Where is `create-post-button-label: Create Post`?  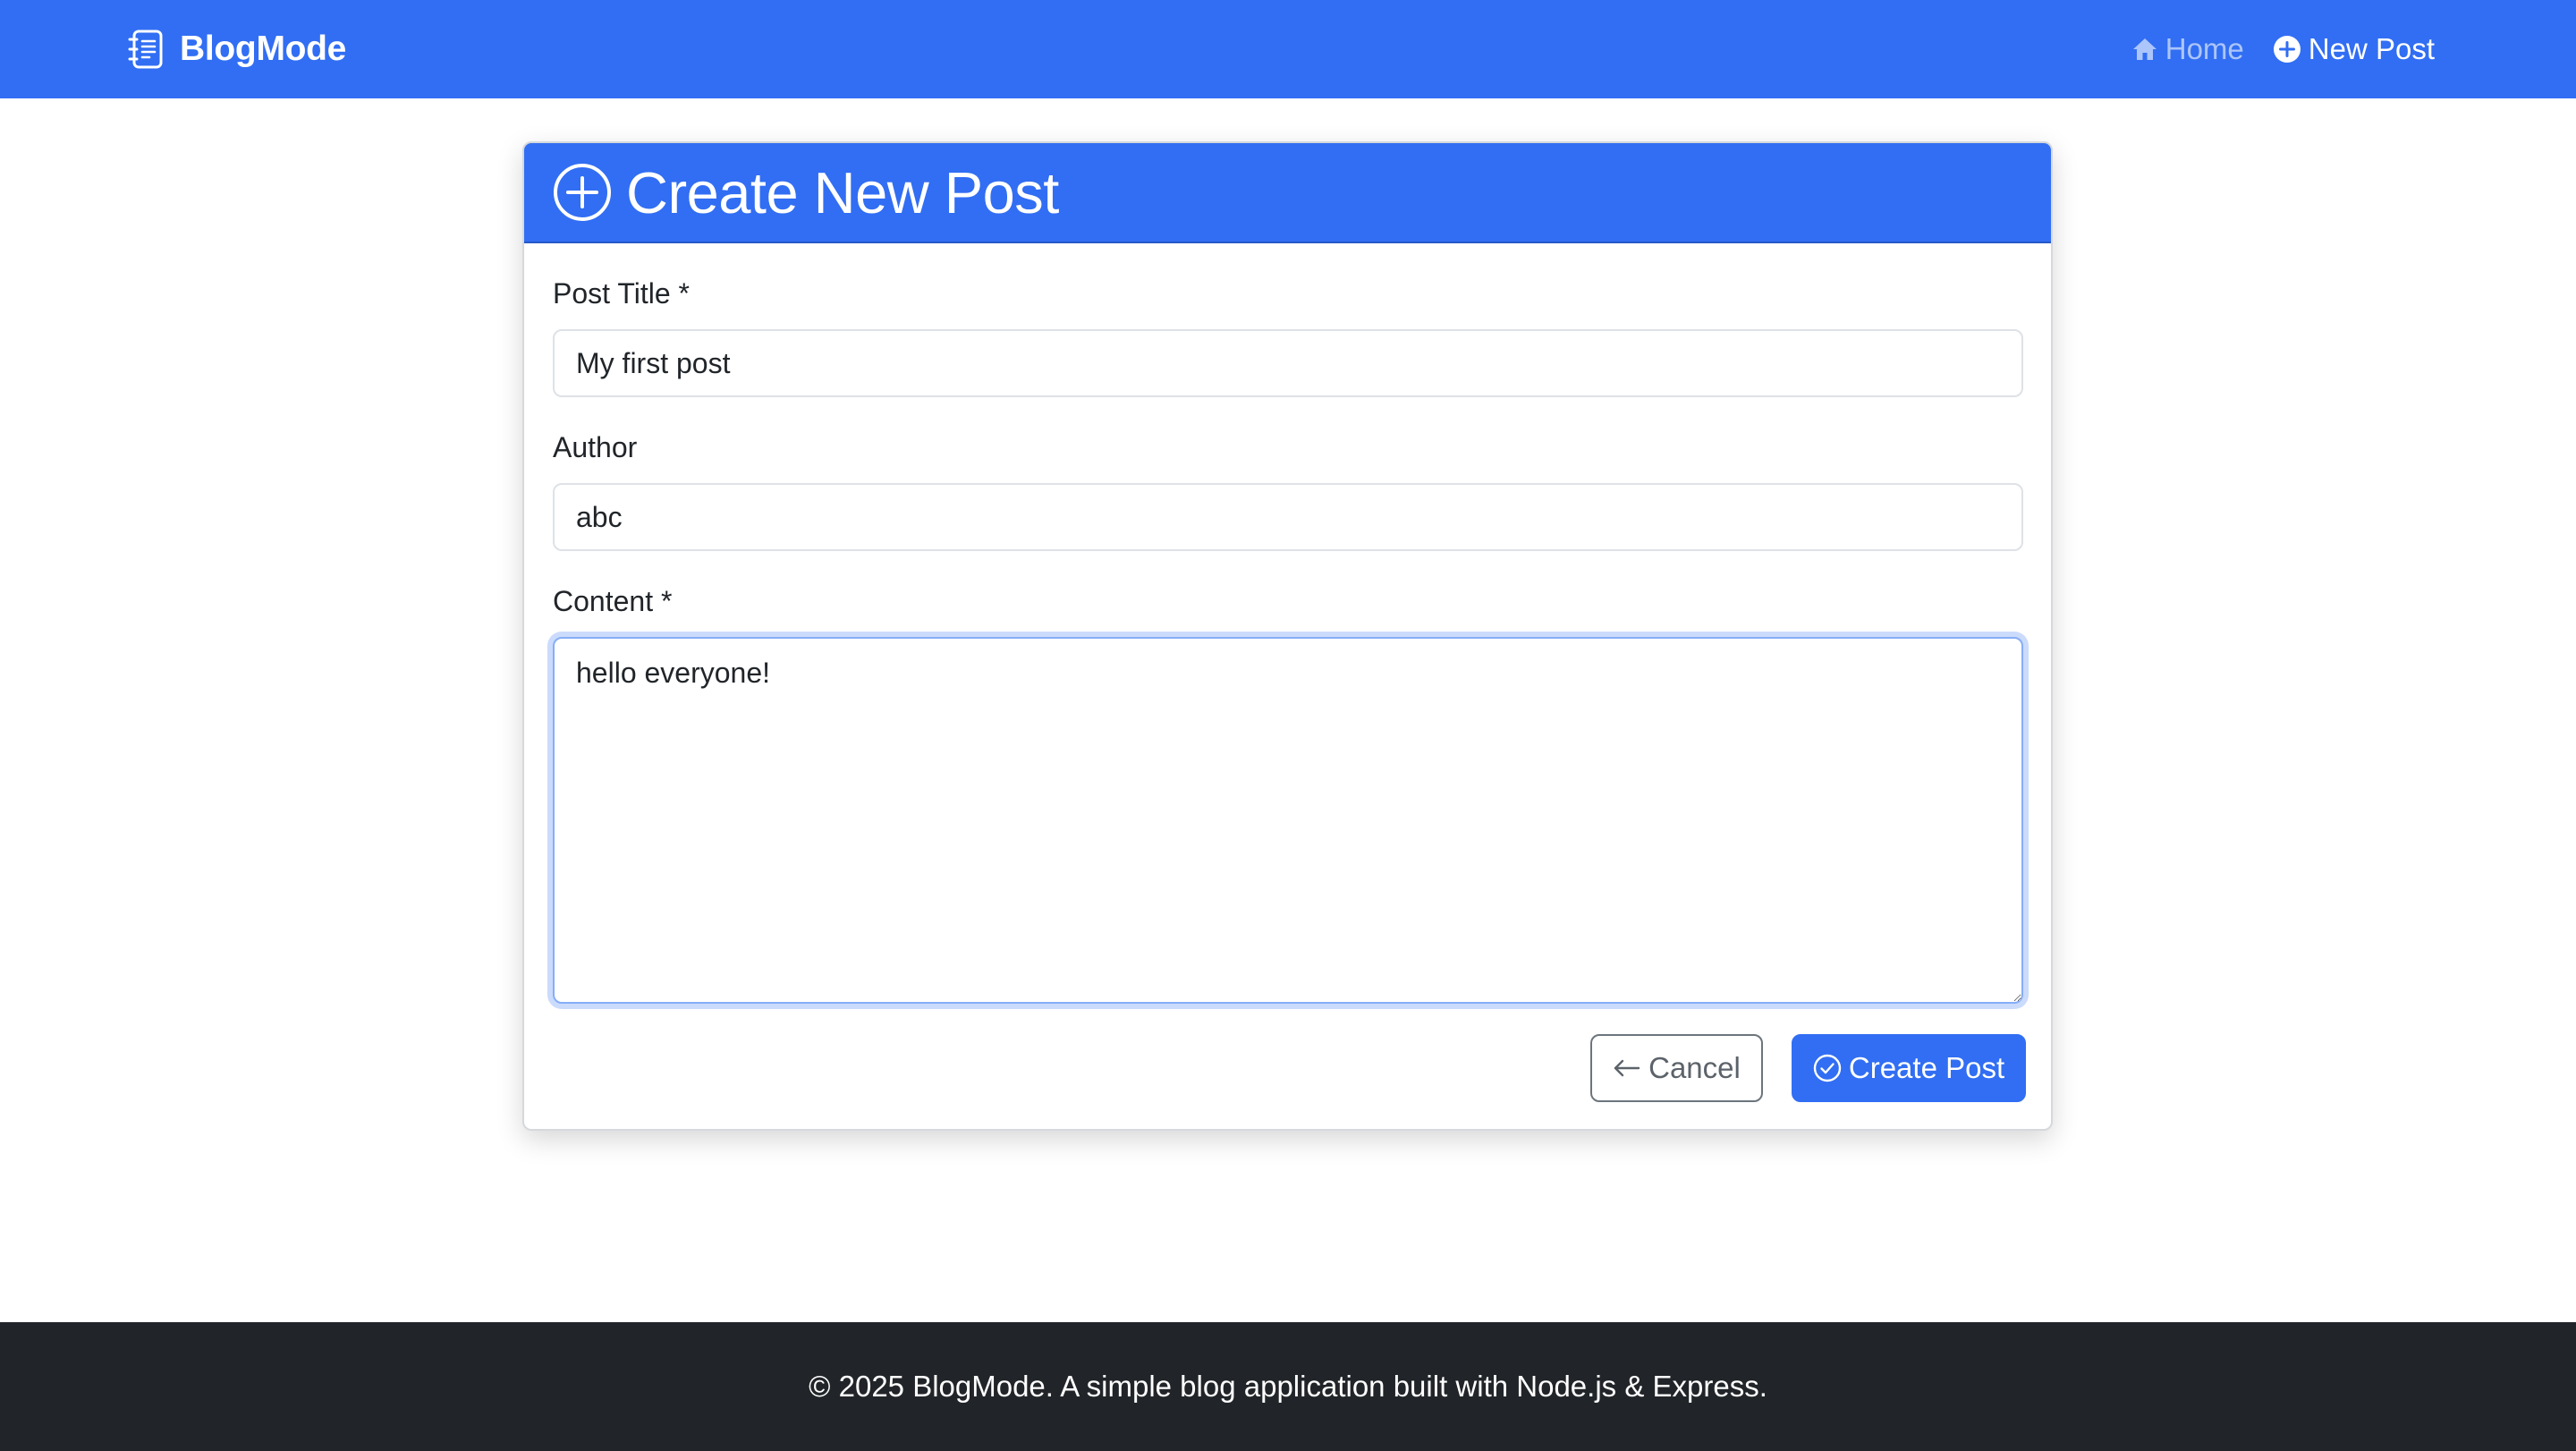 create-post-button-label: Create Post is located at coordinates (1926, 1068).